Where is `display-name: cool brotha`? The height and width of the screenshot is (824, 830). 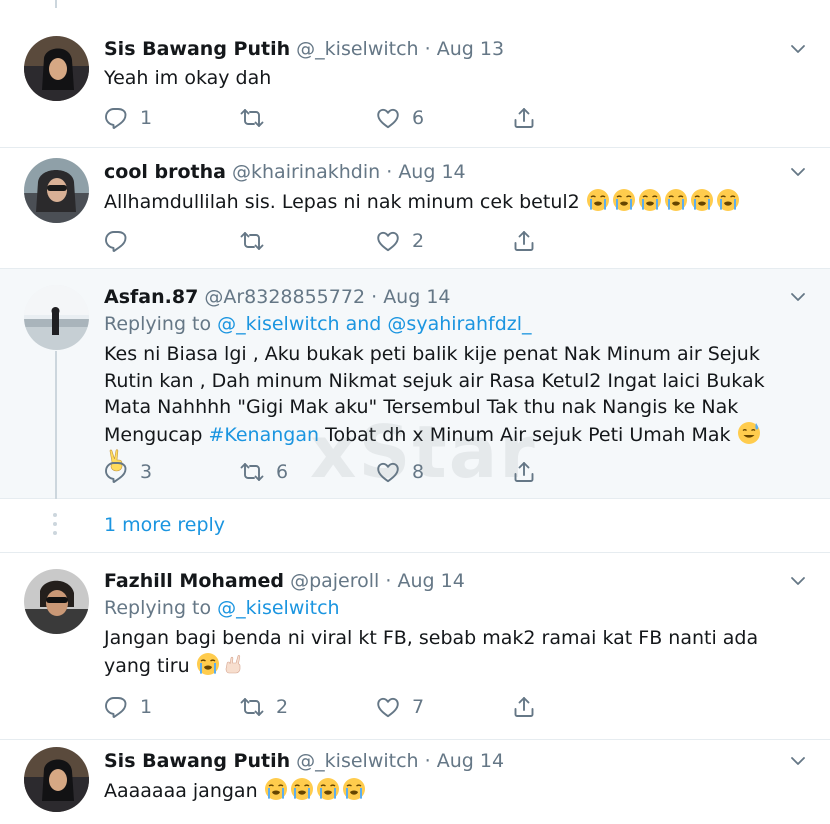
display-name: cool brotha is located at coordinates (165, 172).